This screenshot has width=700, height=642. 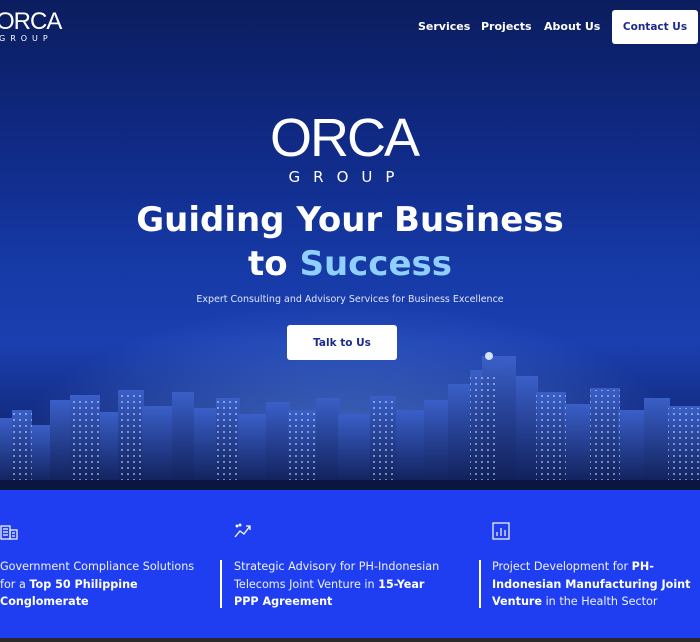 What do you see at coordinates (501, 531) in the screenshot?
I see `bar-chart-icon` at bounding box center [501, 531].